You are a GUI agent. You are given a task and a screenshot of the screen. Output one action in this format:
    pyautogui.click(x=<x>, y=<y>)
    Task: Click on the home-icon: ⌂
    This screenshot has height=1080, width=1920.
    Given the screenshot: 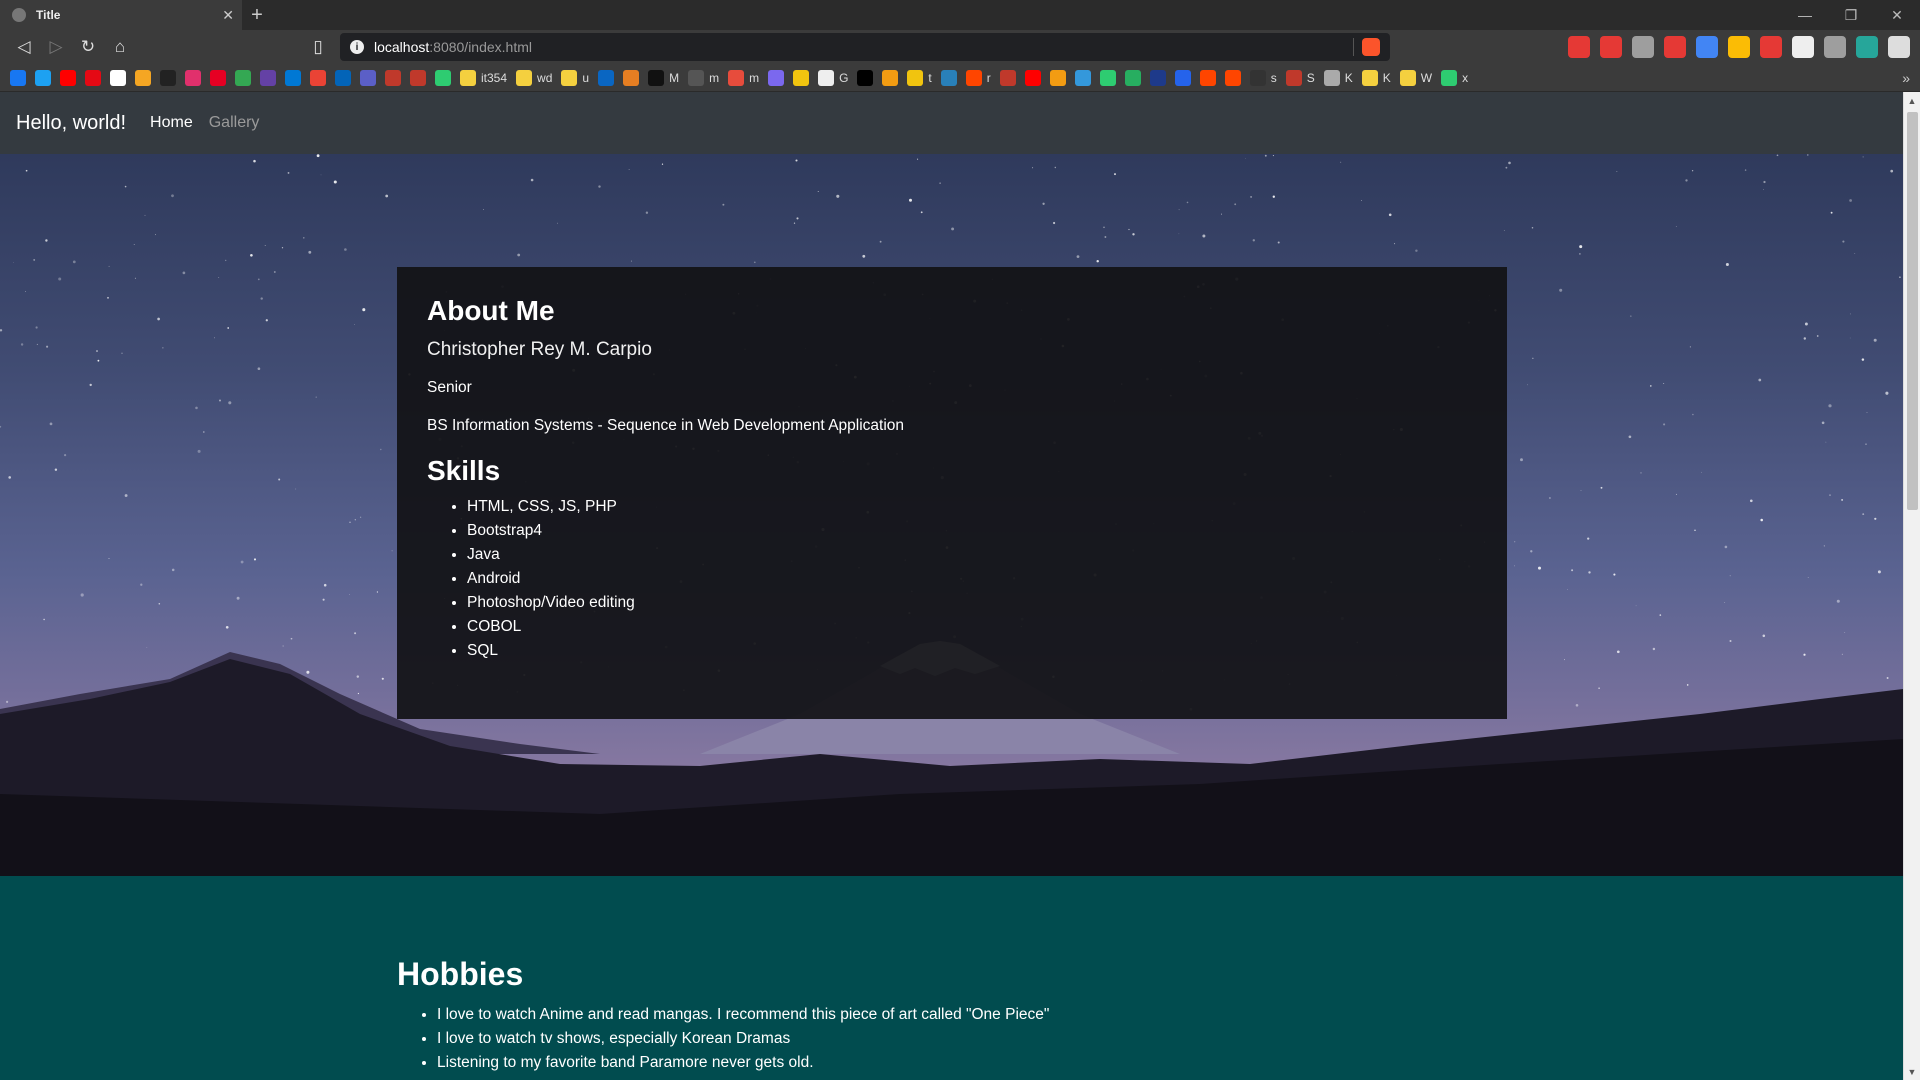 What is the action you would take?
    pyautogui.click(x=120, y=47)
    